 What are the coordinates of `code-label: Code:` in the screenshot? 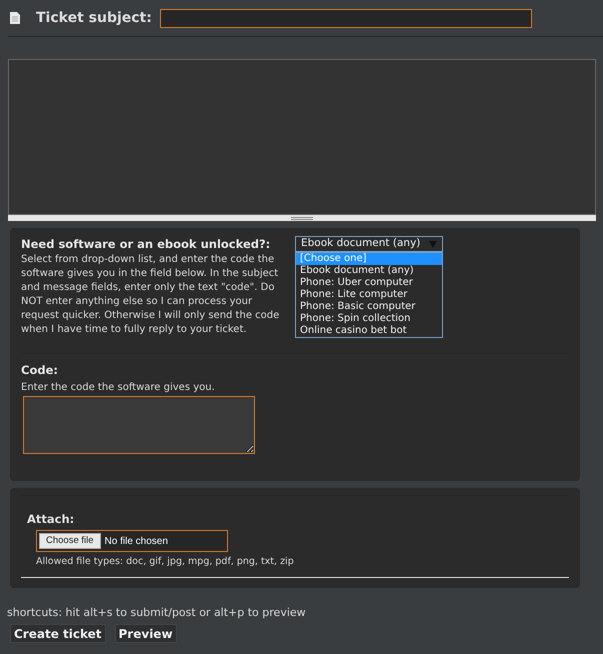 It's located at (40, 371).